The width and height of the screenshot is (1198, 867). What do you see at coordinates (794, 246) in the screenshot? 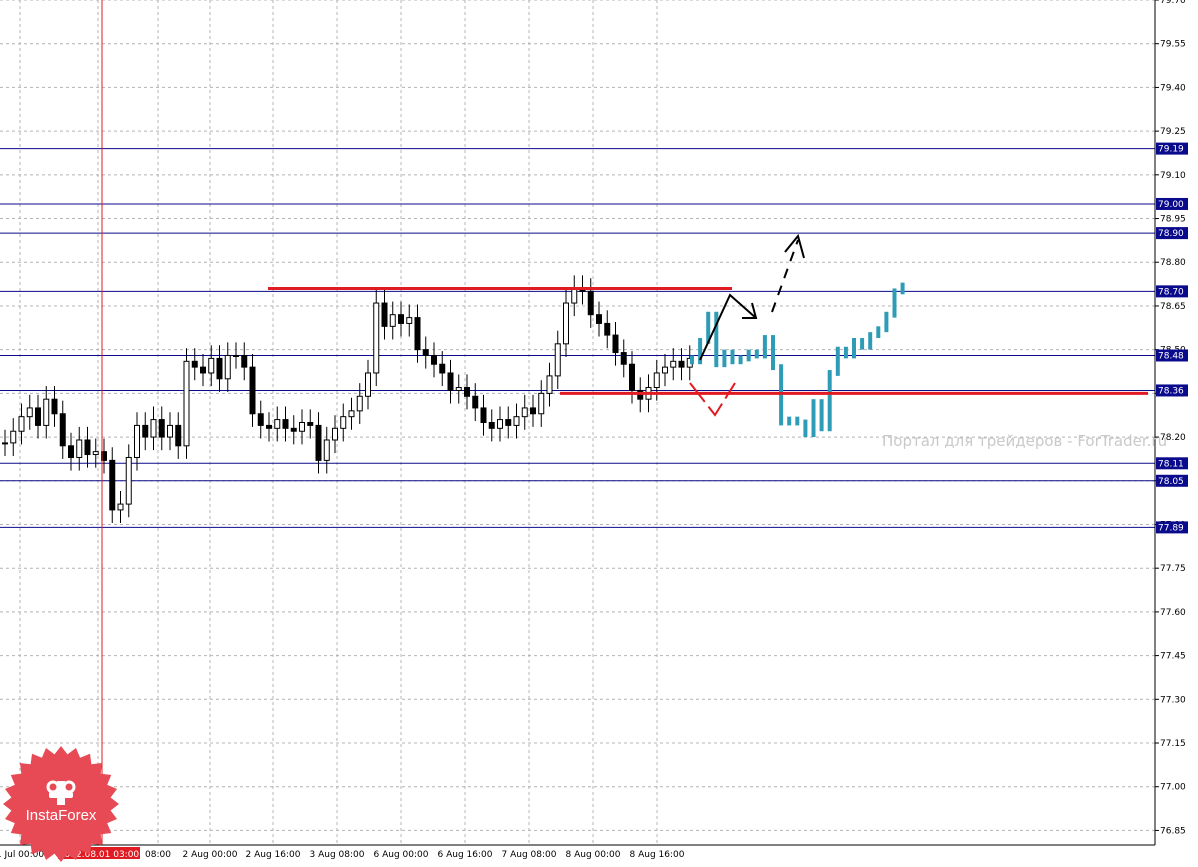
I see `forecast-dashed-arrowhead` at bounding box center [794, 246].